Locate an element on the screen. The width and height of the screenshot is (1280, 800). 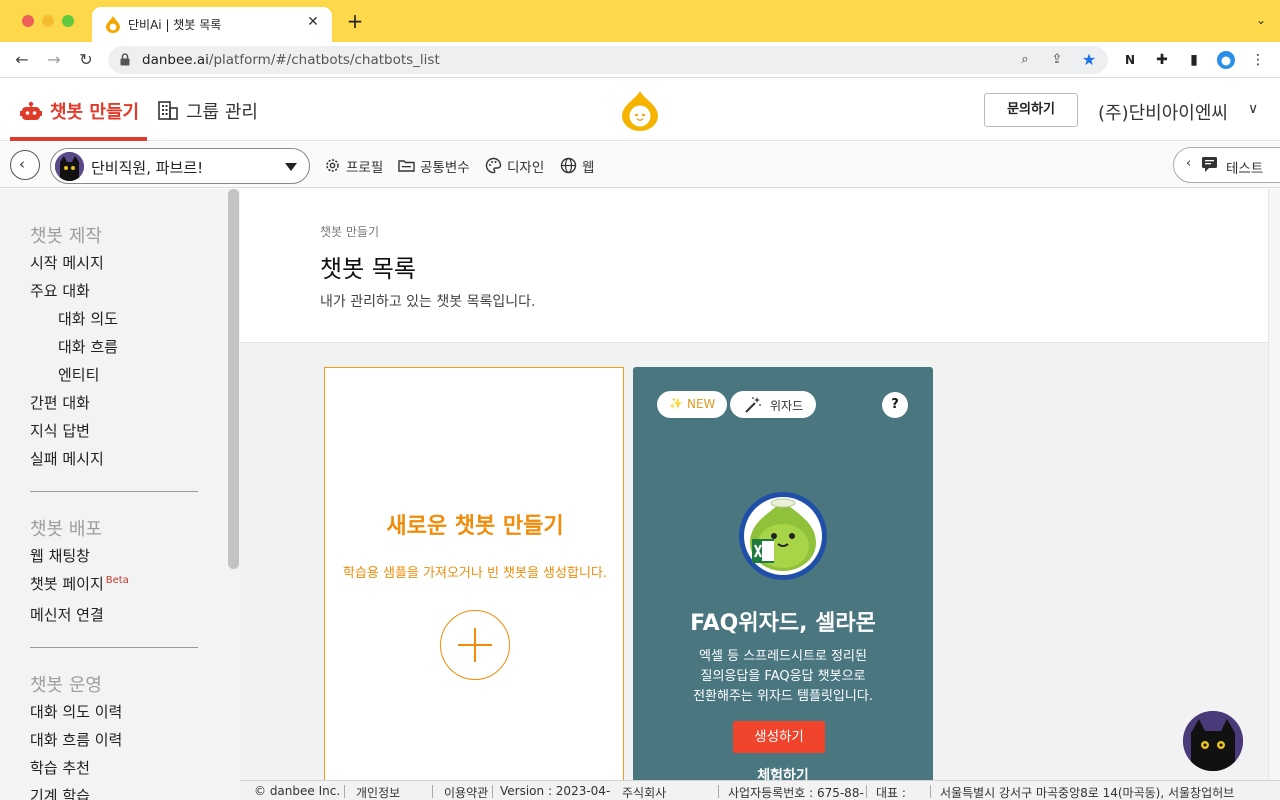
extensions-puzzle-icon: ✚ is located at coordinates (1162, 60).